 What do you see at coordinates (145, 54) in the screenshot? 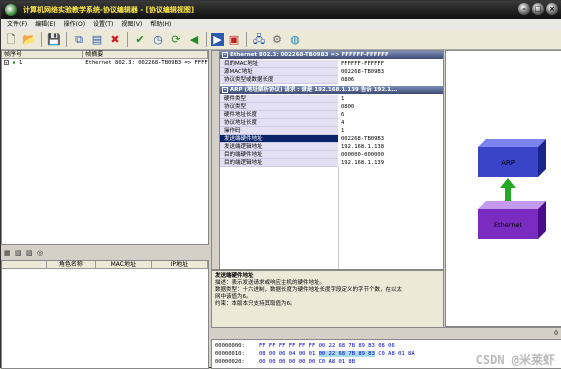
I see `column-frame-summary: 帧摘要` at bounding box center [145, 54].